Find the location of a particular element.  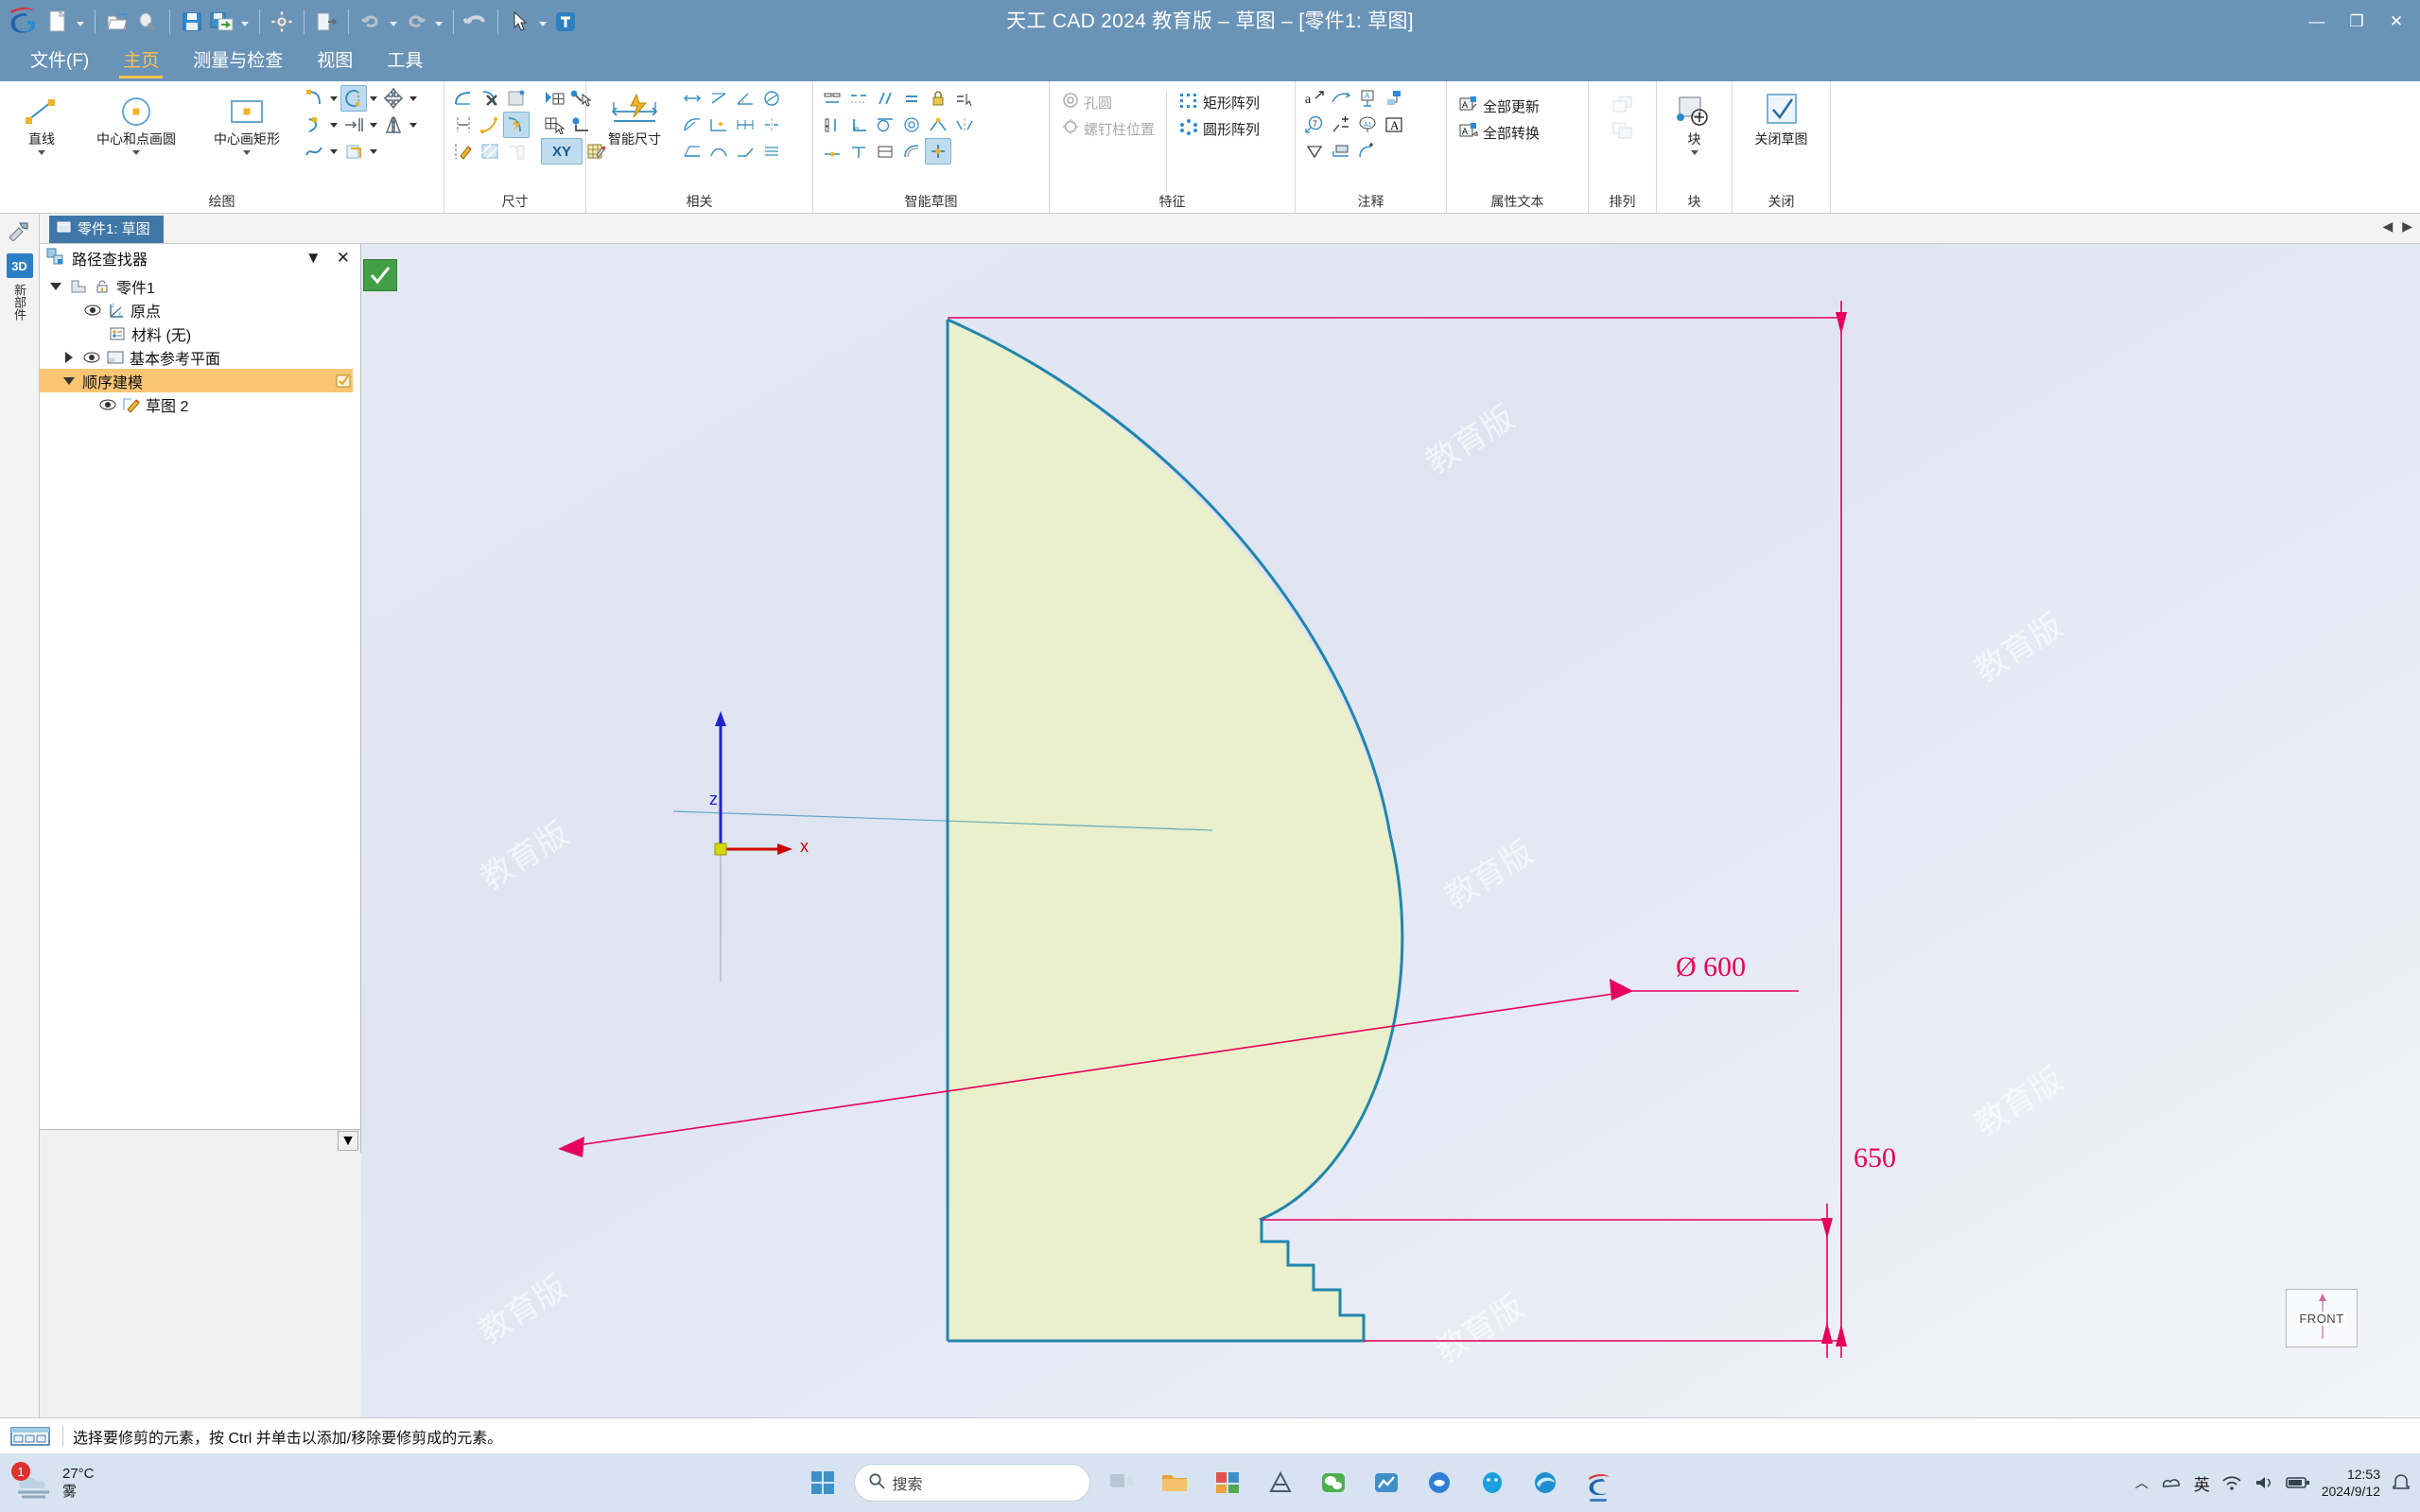

ime-indicator: 英 is located at coordinates (2202, 1483).